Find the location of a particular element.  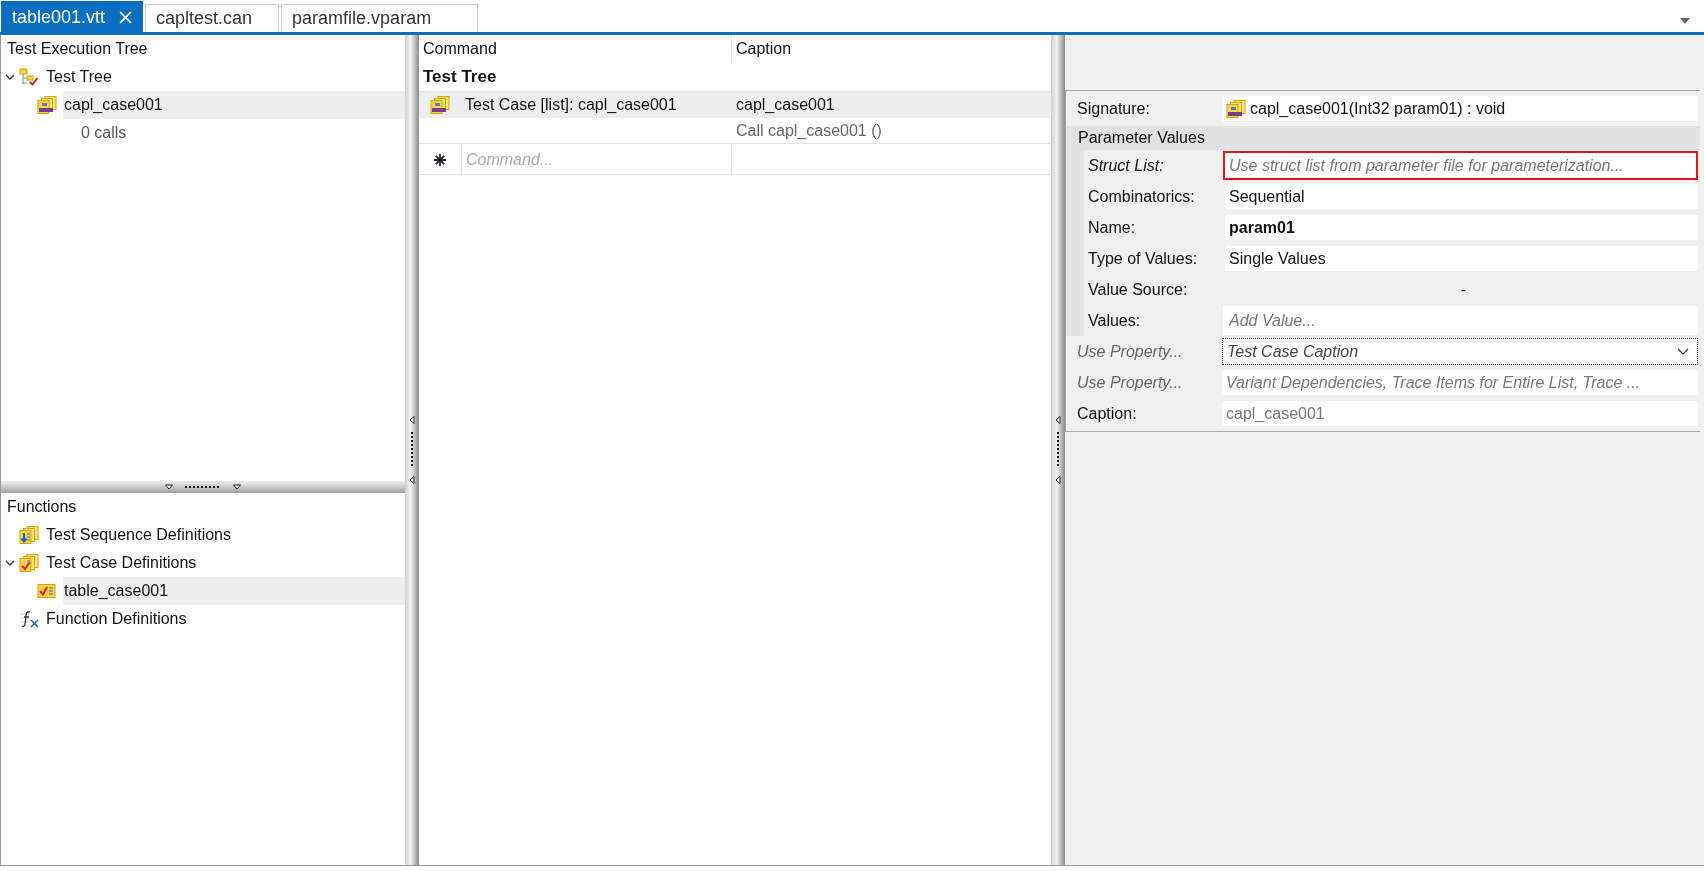

property-value: Single Values is located at coordinates (1461, 258).